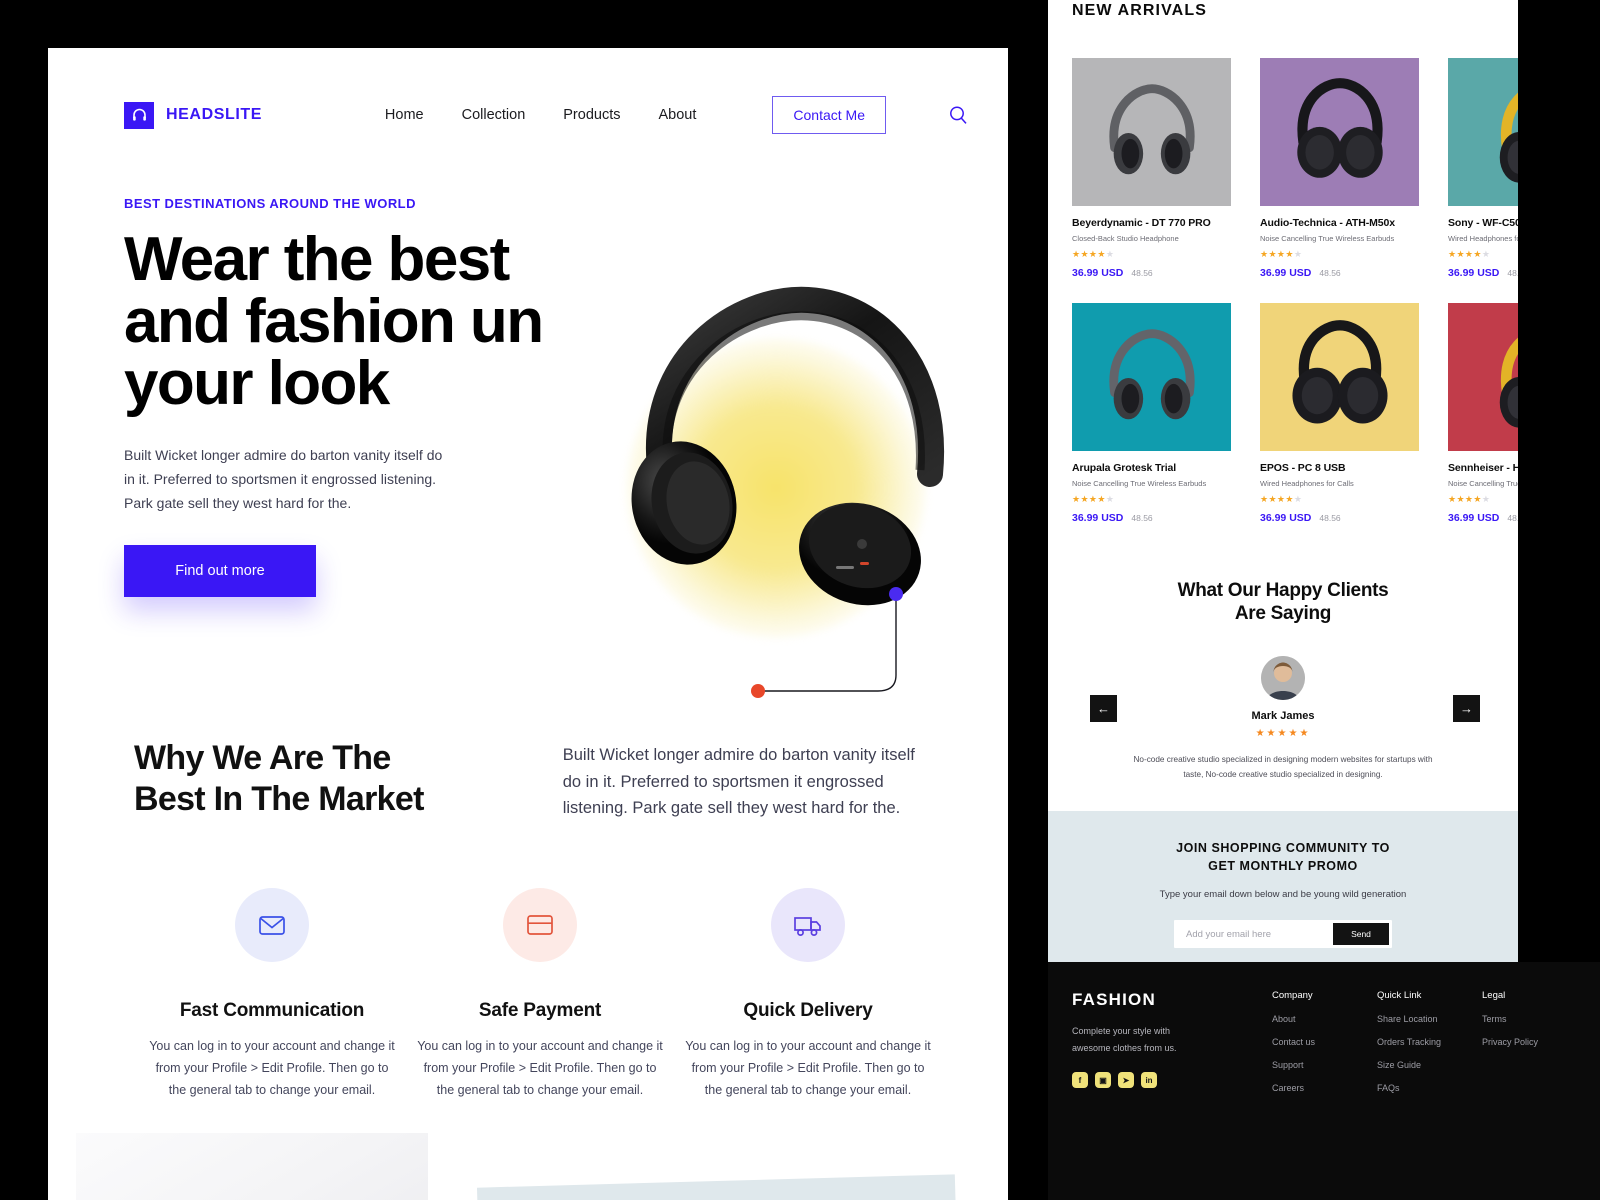 This screenshot has width=1600, height=1200. I want to click on footer-logo: FASHION, so click(1114, 999).